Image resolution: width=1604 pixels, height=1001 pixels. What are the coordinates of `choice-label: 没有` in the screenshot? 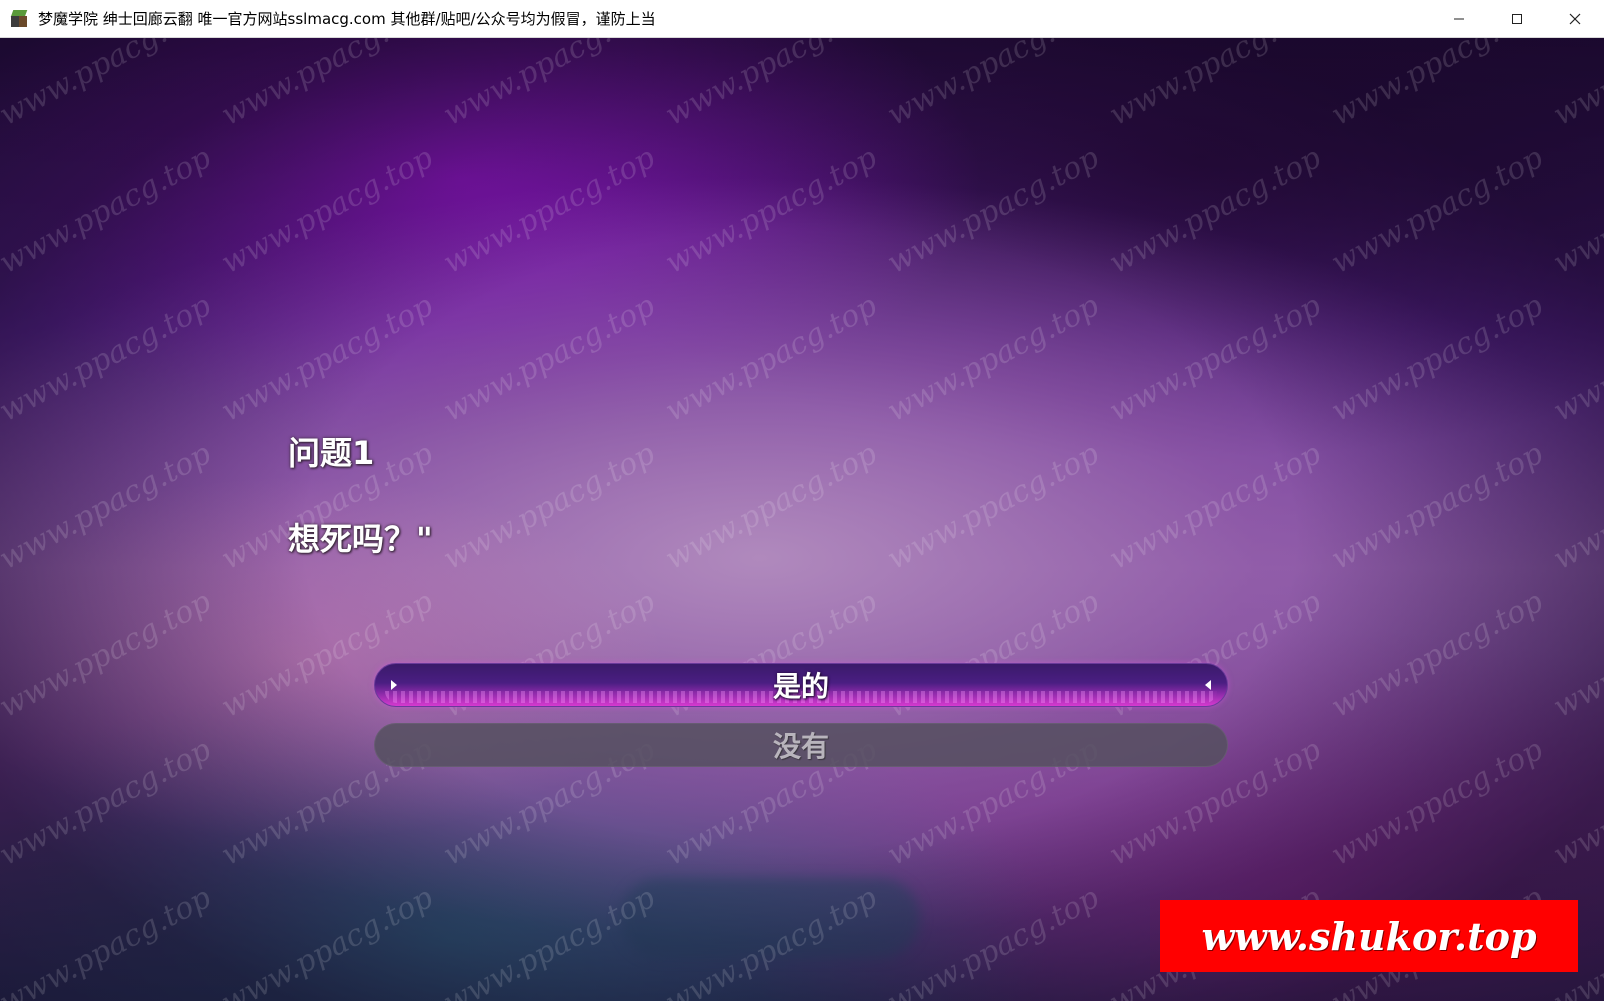 It's located at (800, 746).